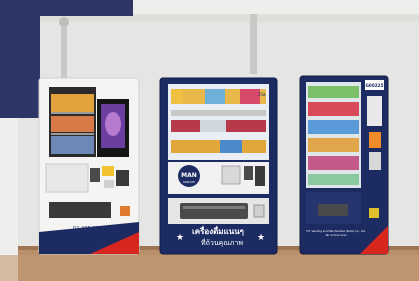 The width and height of the screenshot is (419, 281). Describe the element at coordinates (374, 85) in the screenshot. I see `right-brand-tag: G00225` at that location.